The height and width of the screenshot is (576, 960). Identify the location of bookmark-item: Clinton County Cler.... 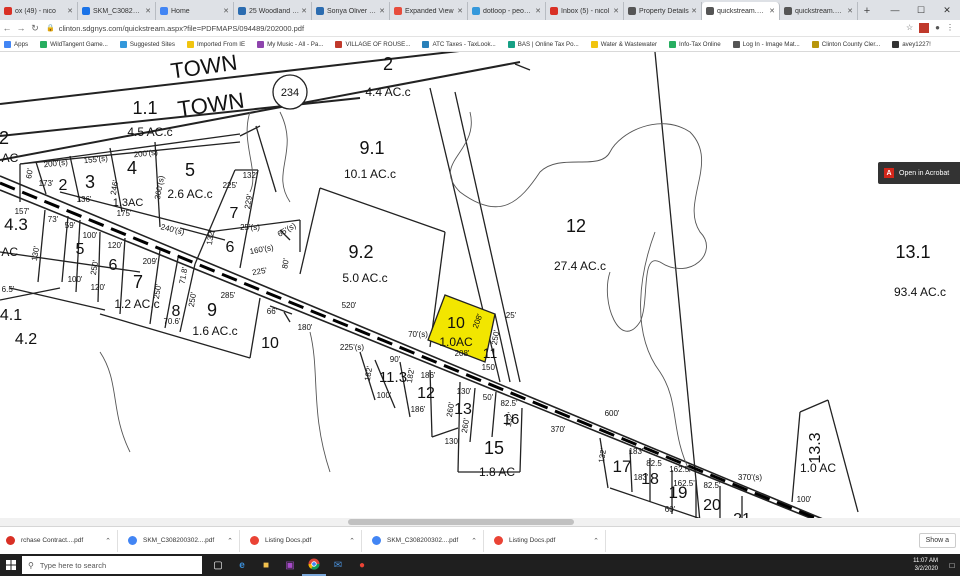
(845, 44).